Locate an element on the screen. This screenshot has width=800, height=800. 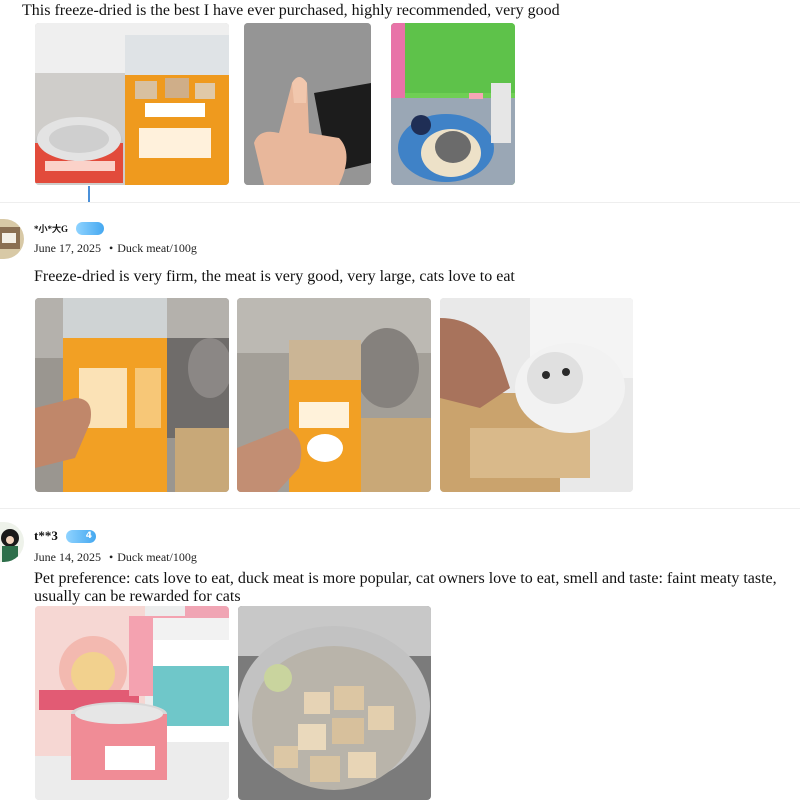
review-3-date: June 14, 2025 is located at coordinates (67, 557).